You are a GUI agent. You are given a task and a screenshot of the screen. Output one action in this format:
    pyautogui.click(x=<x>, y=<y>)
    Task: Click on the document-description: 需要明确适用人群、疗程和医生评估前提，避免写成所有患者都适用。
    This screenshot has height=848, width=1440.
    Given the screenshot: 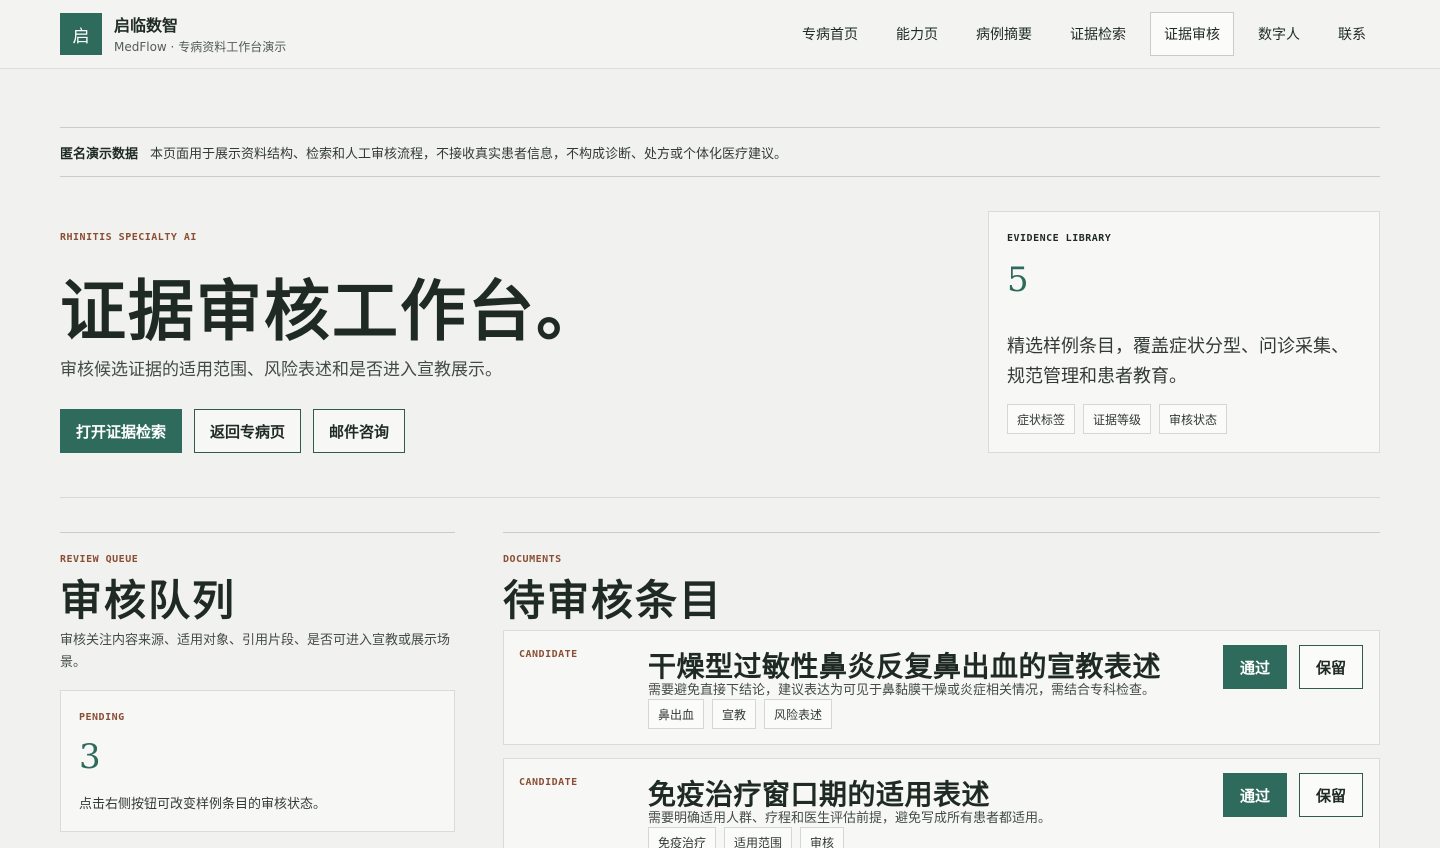 What is the action you would take?
    pyautogui.click(x=850, y=818)
    